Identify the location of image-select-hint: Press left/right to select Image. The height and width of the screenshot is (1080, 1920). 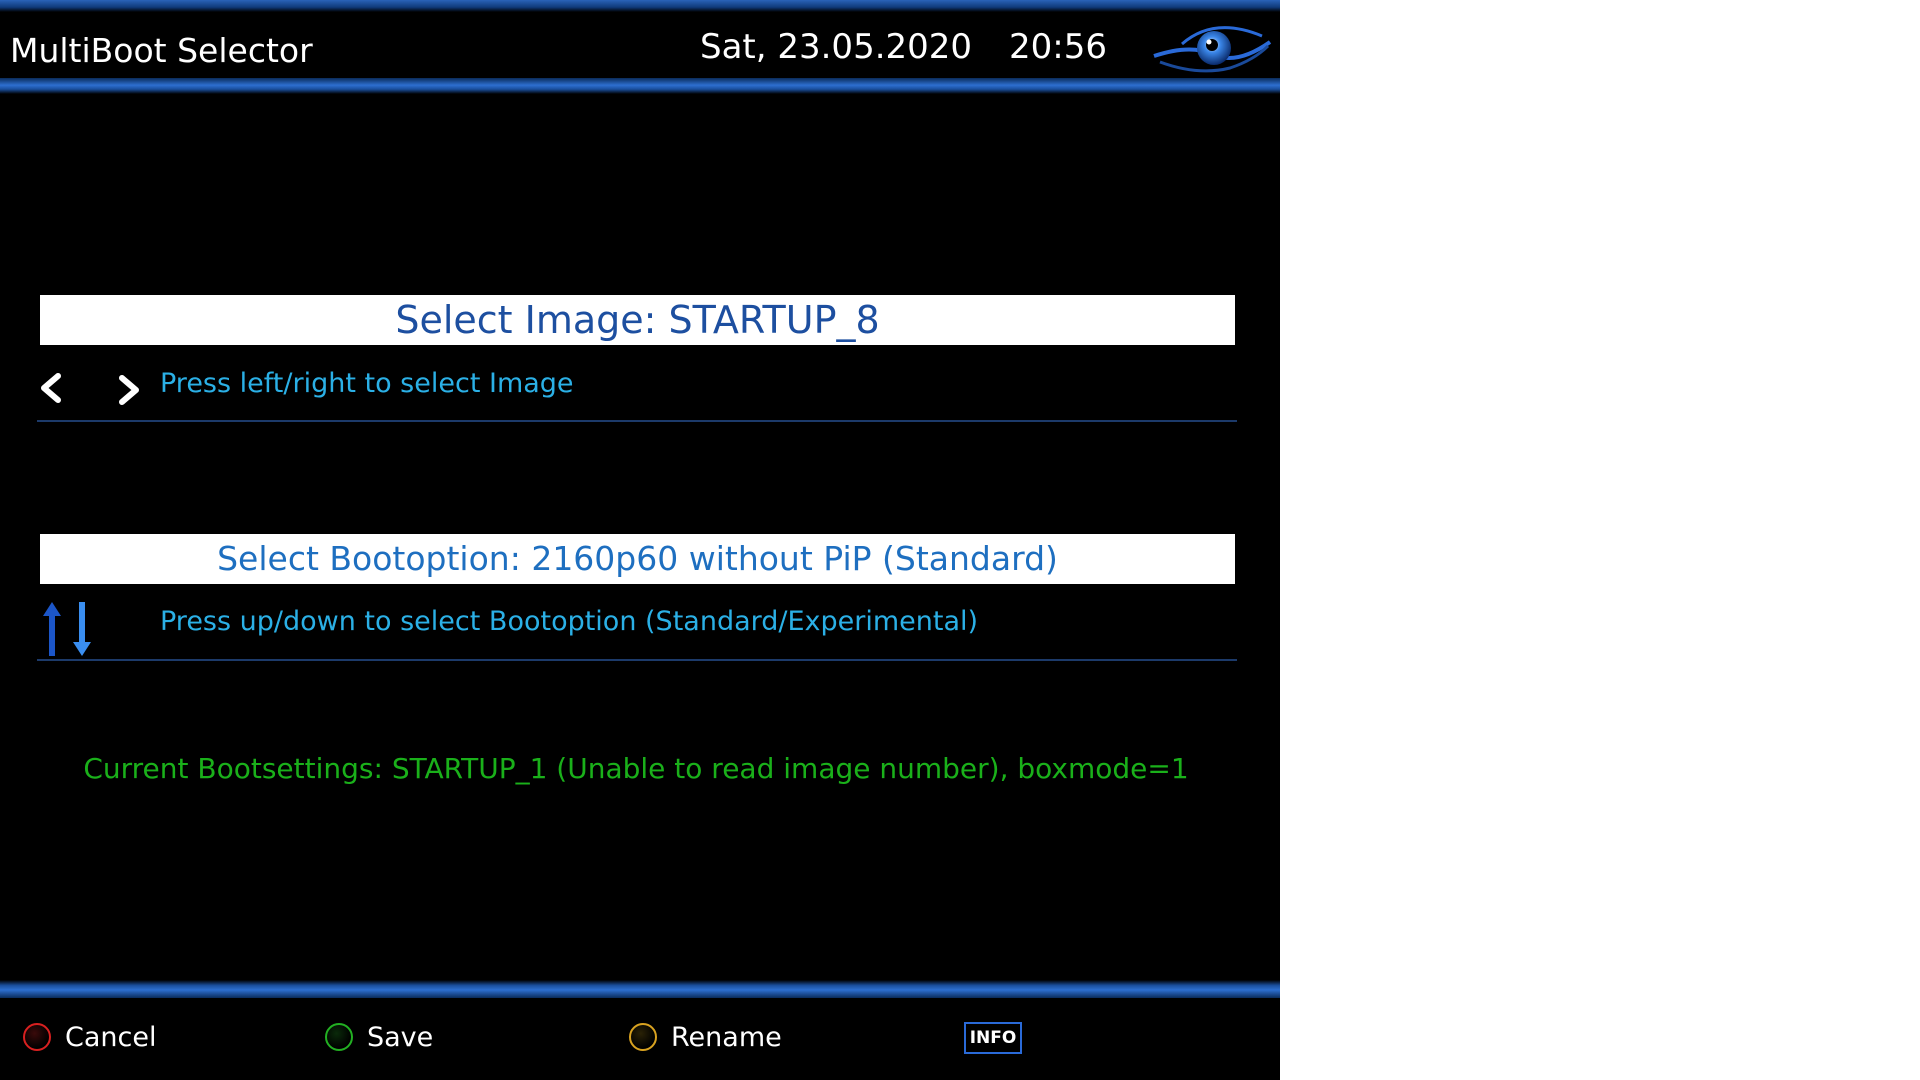
(367, 383).